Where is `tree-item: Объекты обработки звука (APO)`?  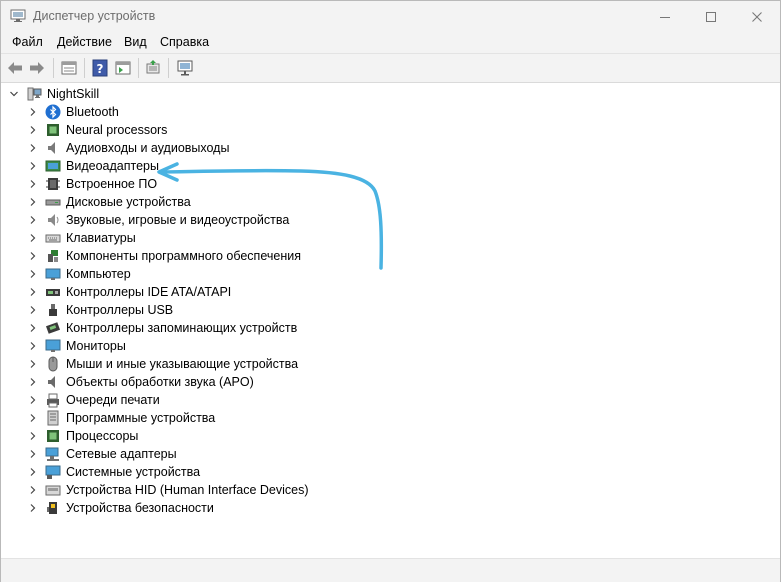
tree-item: Объекты обработки звука (APO) is located at coordinates (390, 382).